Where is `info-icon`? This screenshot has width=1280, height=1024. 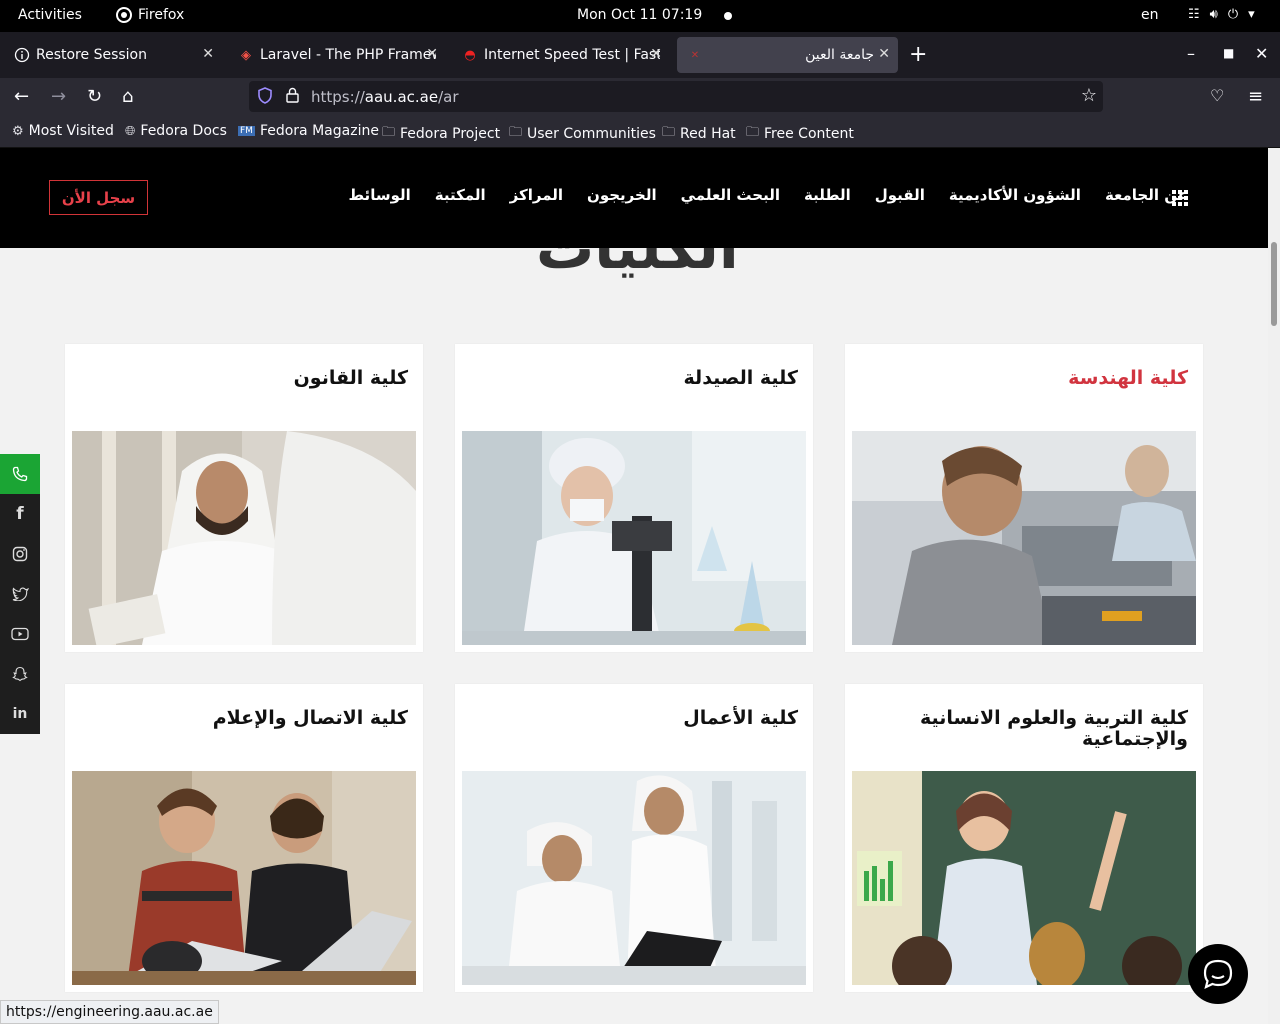 info-icon is located at coordinates (22, 55).